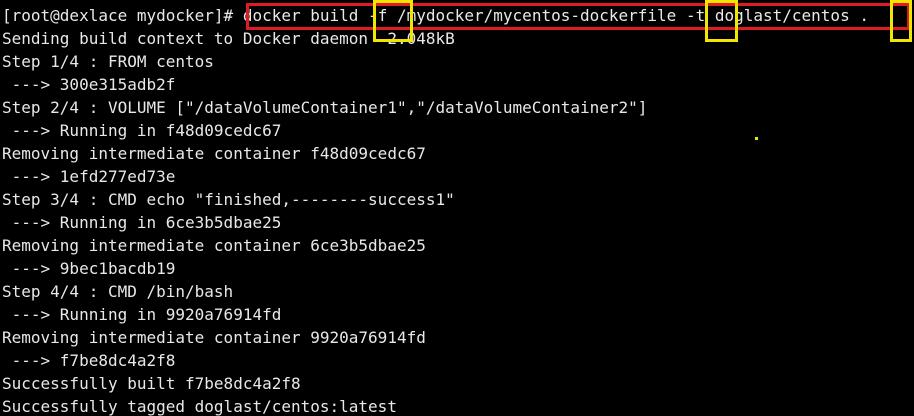 The image size is (914, 416). Describe the element at coordinates (89, 268) in the screenshot. I see `output-line: ---> 9bec1bacdb19` at that location.